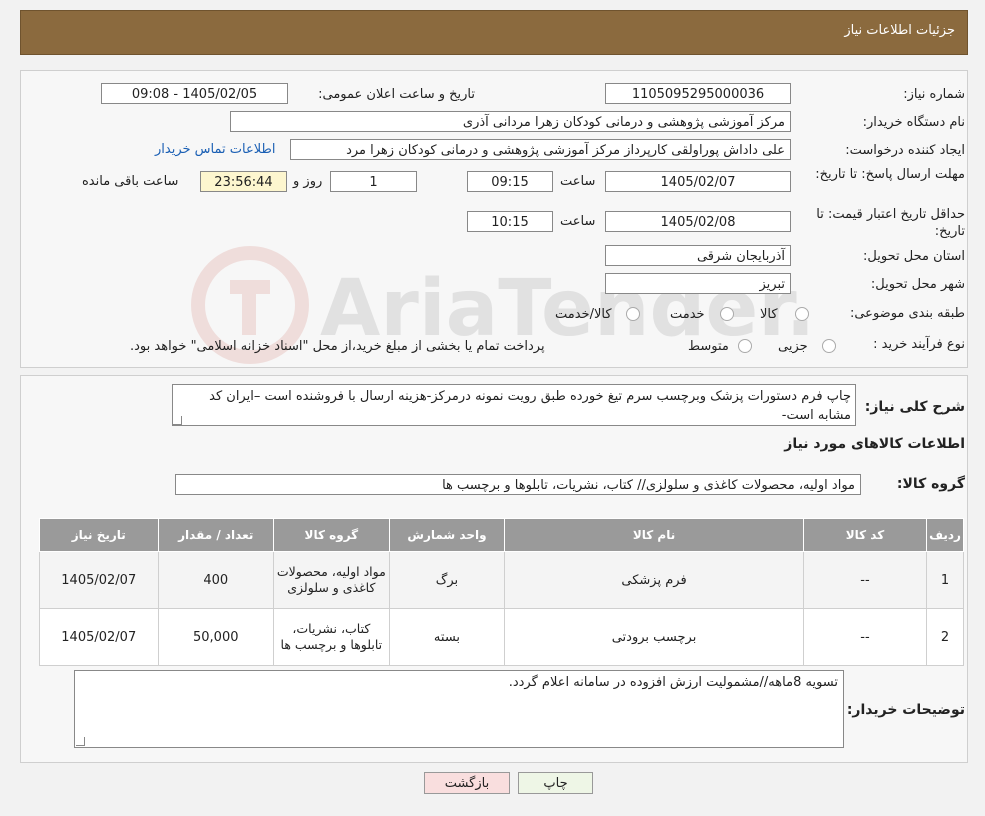 This screenshot has height=816, width=985. What do you see at coordinates (687, 314) in the screenshot?
I see `category-option-service: خدمت` at bounding box center [687, 314].